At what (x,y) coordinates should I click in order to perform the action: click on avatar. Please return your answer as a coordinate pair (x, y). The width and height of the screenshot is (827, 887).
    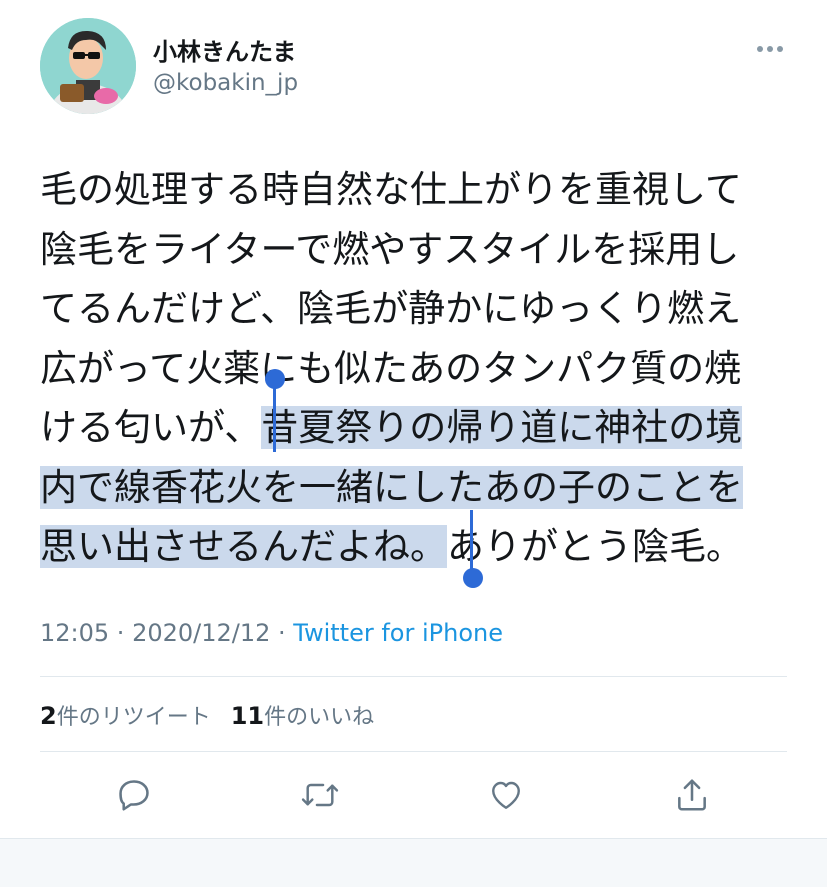
    Looking at the image, I should click on (88, 66).